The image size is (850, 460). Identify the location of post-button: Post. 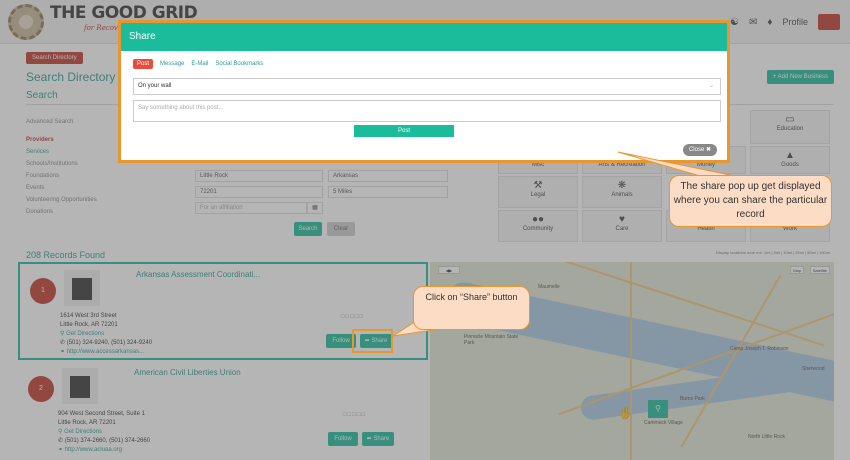
(404, 131).